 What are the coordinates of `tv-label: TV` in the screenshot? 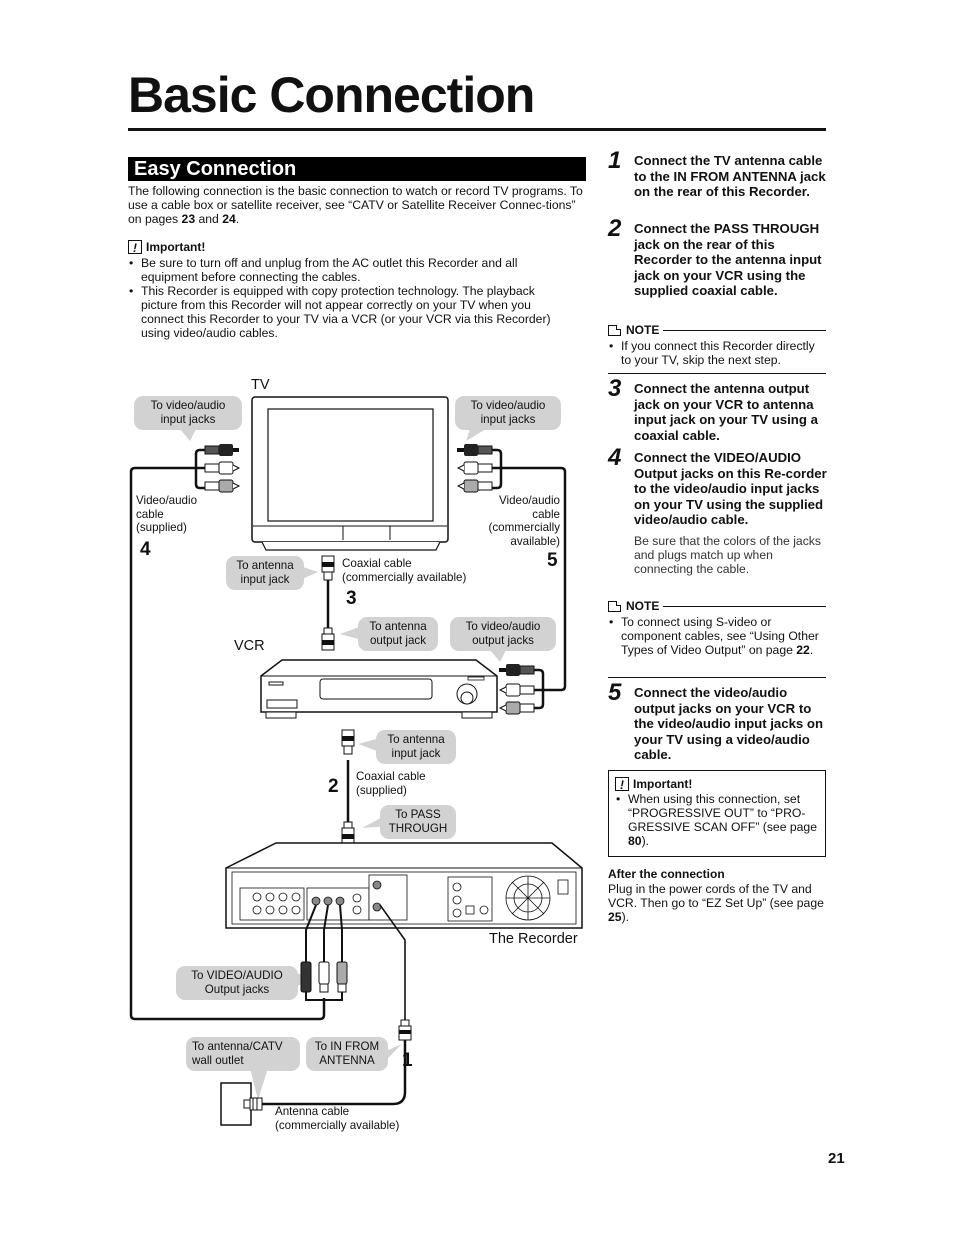 It's located at (260, 385).